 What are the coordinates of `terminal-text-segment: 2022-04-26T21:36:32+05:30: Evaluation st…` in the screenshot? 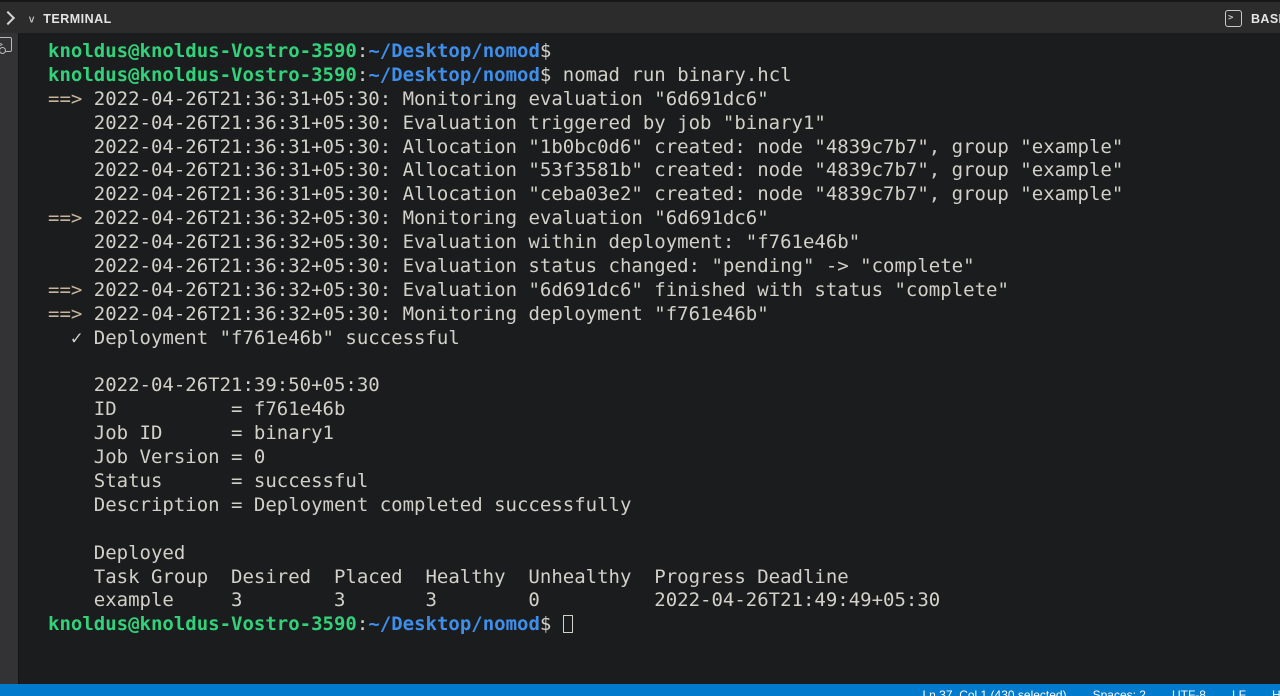 It's located at (511, 266).